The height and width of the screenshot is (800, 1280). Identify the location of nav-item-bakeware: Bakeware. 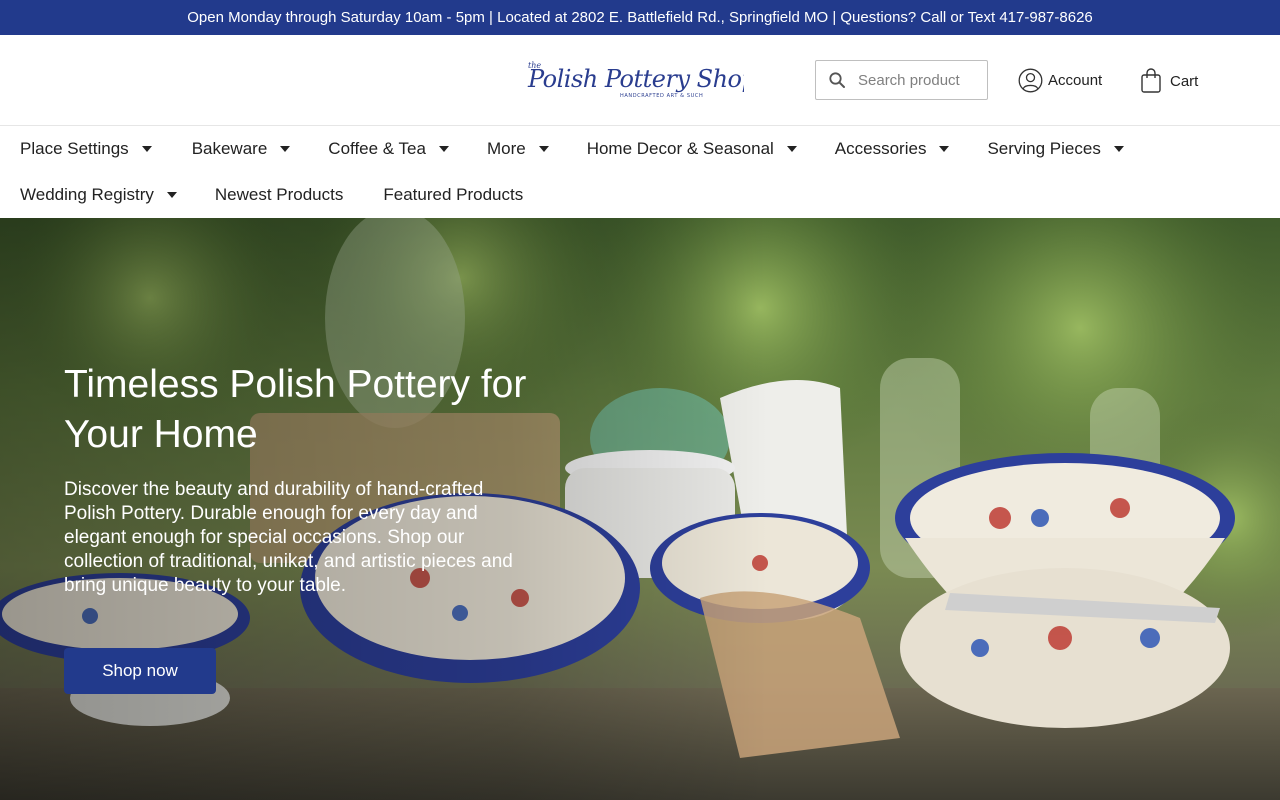
(241, 149).